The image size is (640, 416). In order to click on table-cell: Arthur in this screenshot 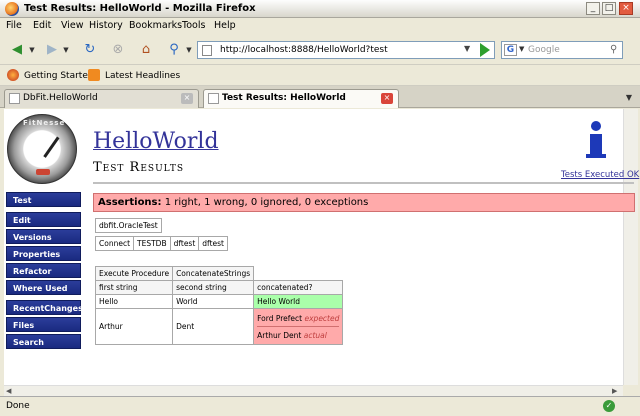, I will do `click(134, 326)`.